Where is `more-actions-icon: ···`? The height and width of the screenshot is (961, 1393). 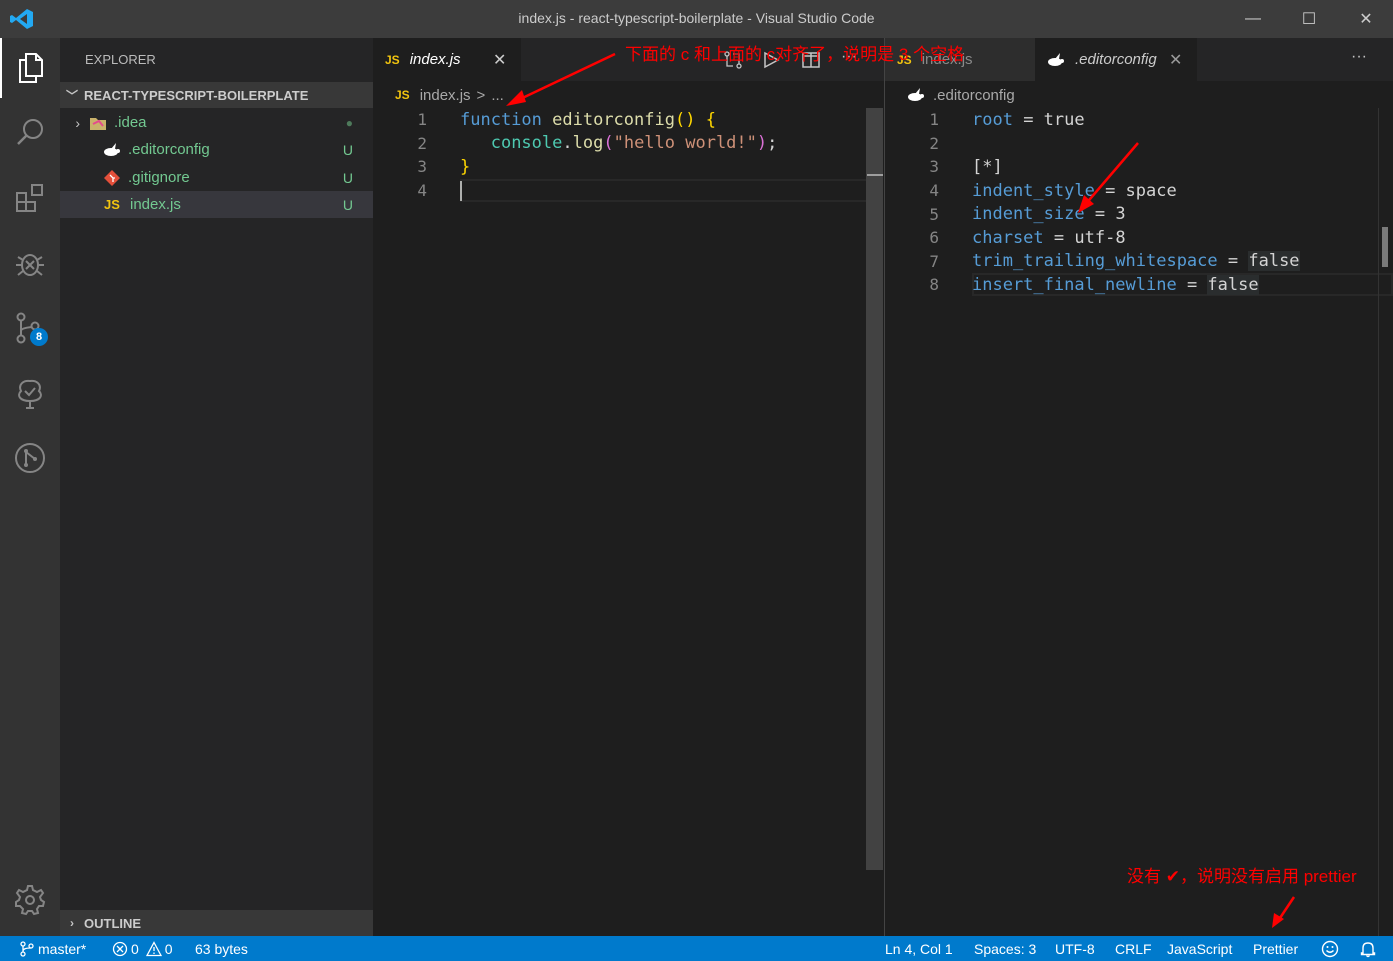 more-actions-icon: ··· is located at coordinates (1359, 57).